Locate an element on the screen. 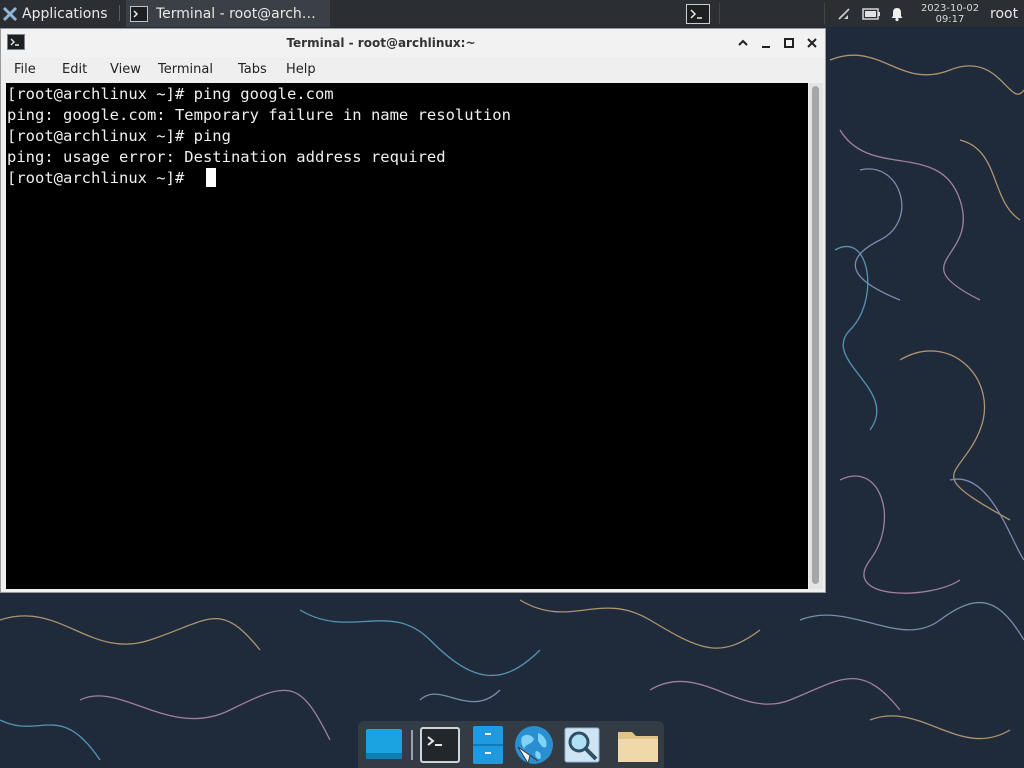 The image size is (1024, 768). window-titlebar: Terminal - root@archlinux:~ is located at coordinates (413, 43).